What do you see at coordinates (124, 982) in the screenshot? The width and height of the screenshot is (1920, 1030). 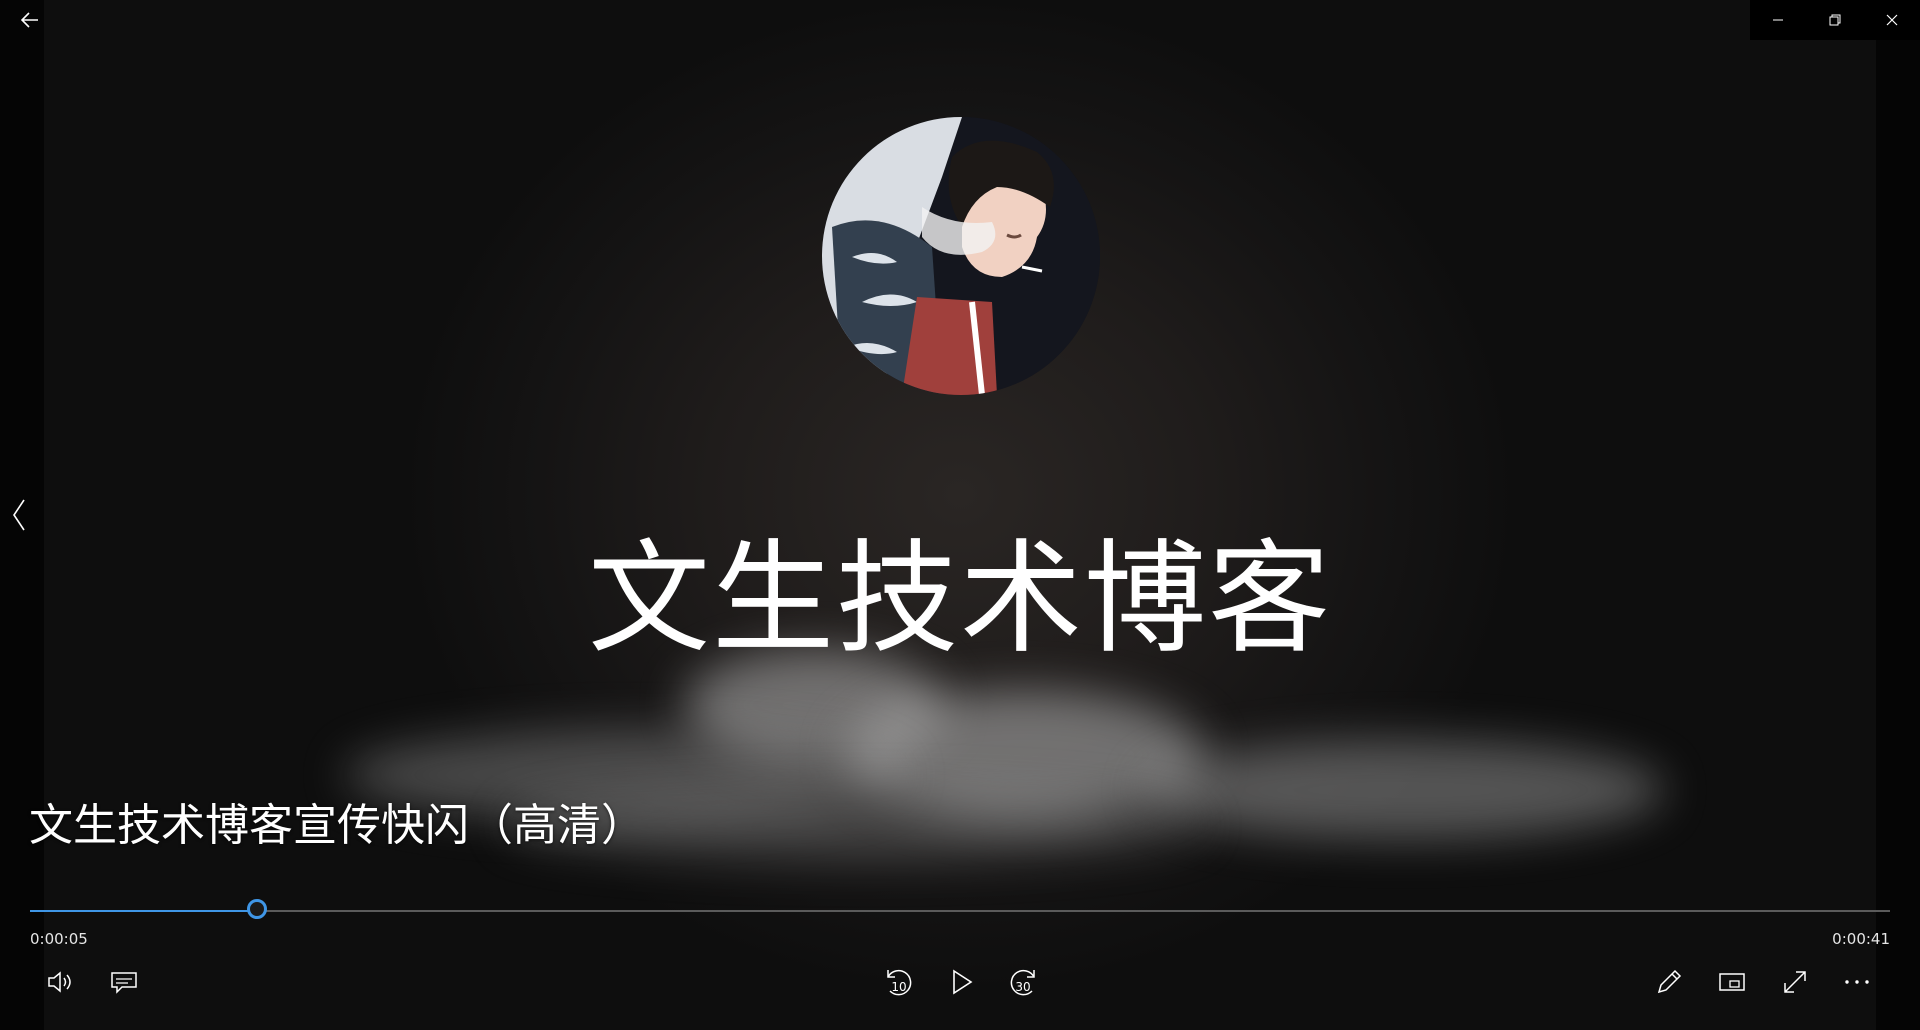 I see `subtitles-icon` at bounding box center [124, 982].